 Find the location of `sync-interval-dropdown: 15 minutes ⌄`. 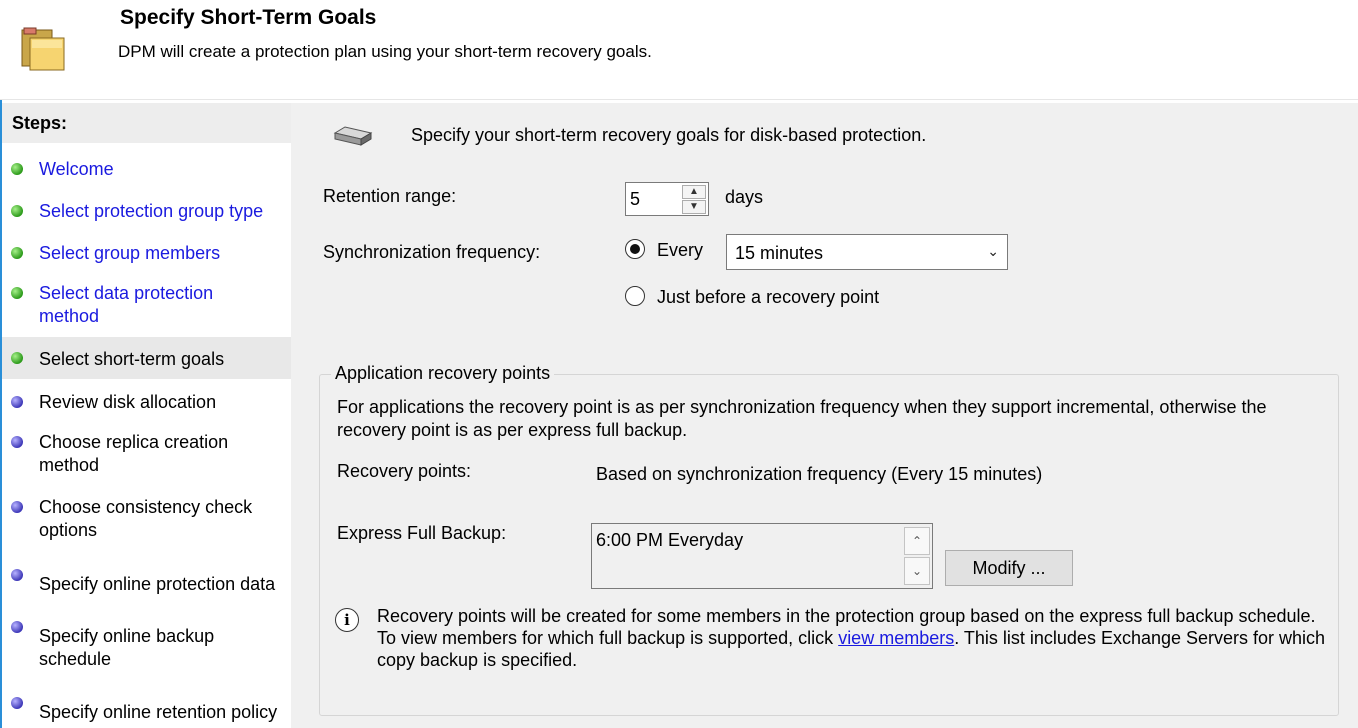

sync-interval-dropdown: 15 minutes ⌄ is located at coordinates (867, 252).